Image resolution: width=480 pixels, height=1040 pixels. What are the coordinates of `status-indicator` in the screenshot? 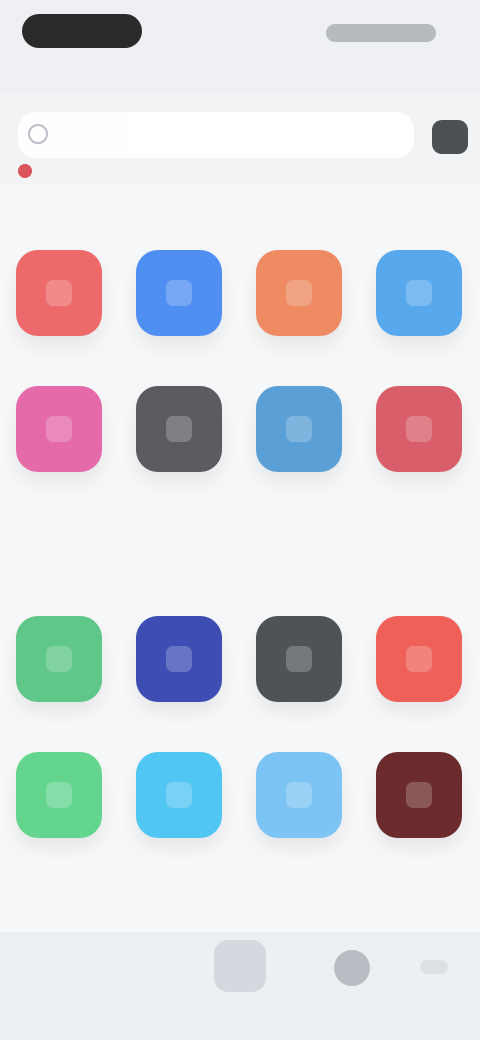 It's located at (82, 31).